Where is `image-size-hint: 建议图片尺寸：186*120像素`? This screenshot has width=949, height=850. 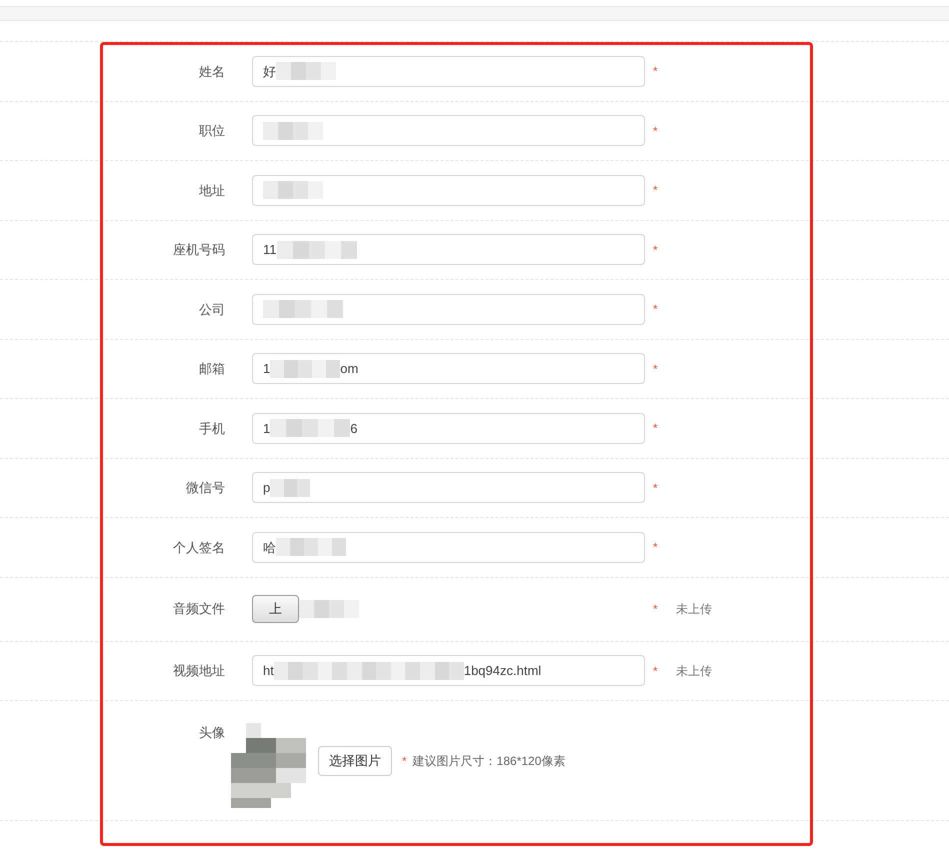 image-size-hint: 建议图片尺寸：186*120像素 is located at coordinates (489, 761).